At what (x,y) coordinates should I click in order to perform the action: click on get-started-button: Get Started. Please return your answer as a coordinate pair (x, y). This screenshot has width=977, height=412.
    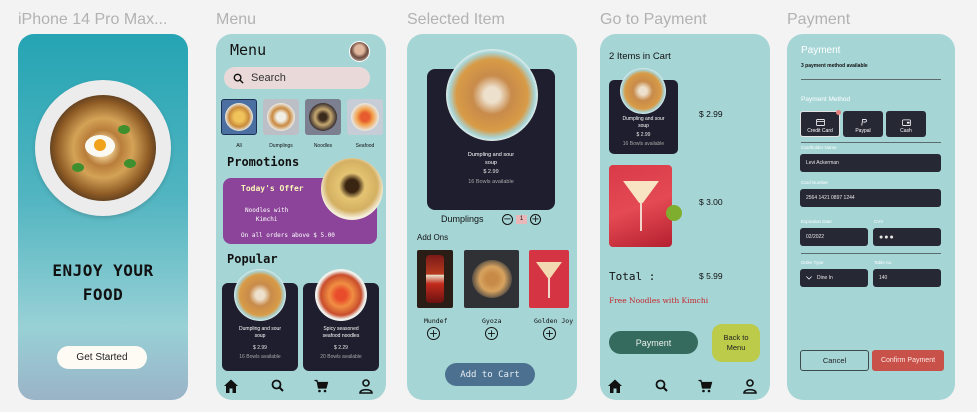
    Looking at the image, I should click on (102, 357).